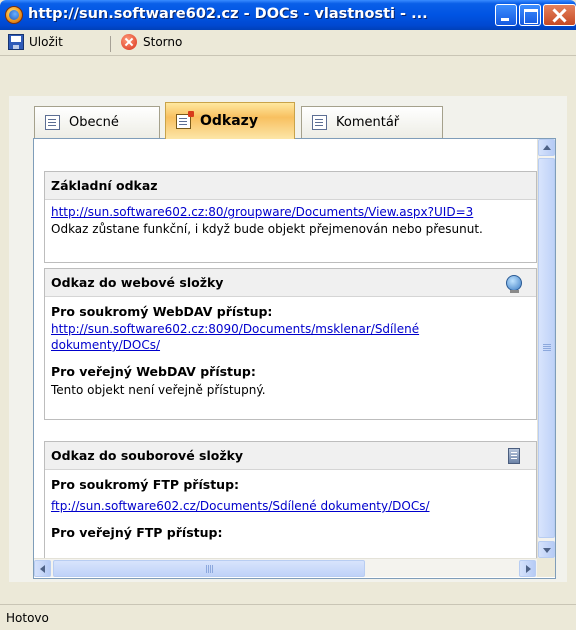  I want to click on ftp-public-label: Pro veřejný FTP přístup:, so click(137, 532).